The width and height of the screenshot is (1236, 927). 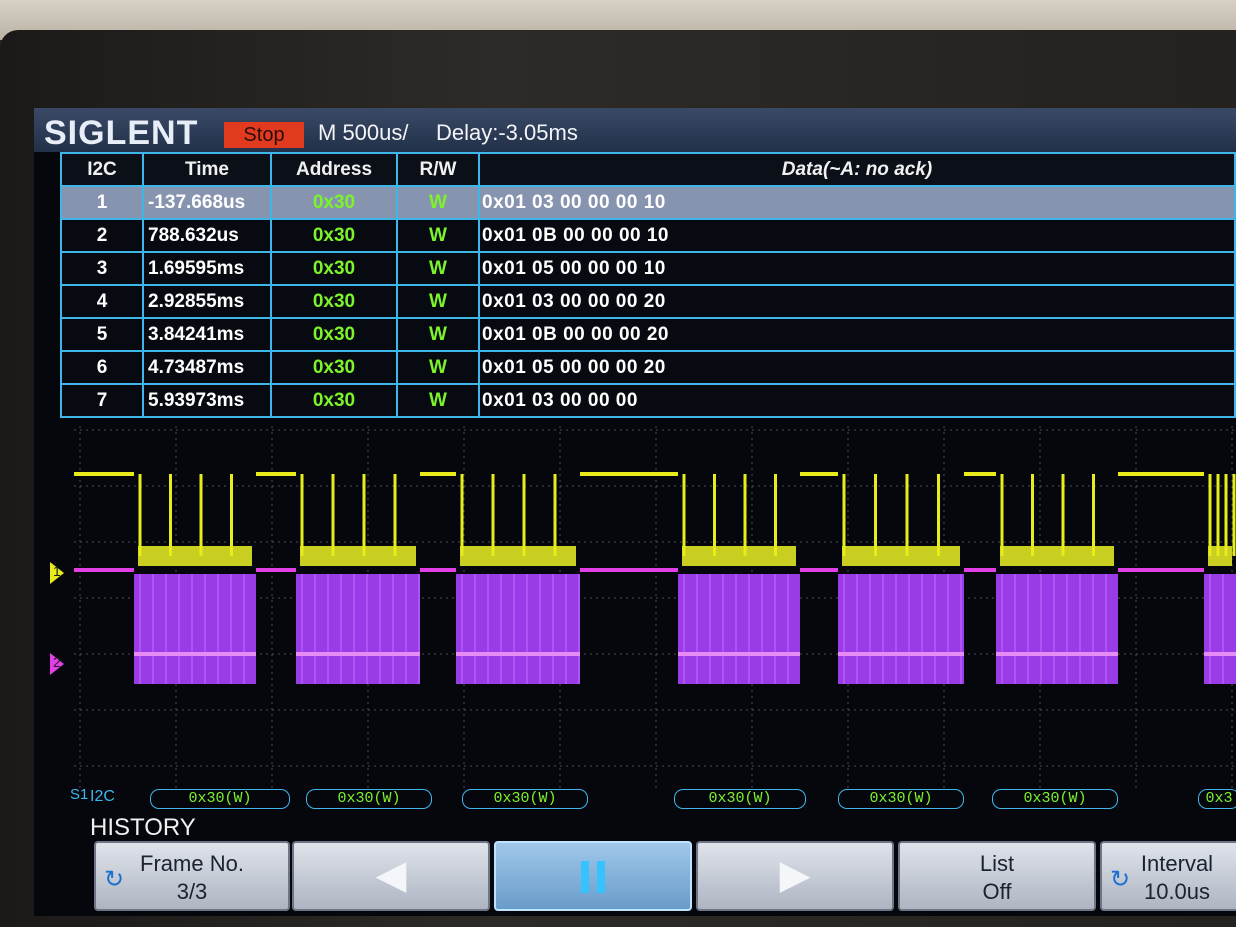 I want to click on row-time: 5.93973ms, so click(x=207, y=400).